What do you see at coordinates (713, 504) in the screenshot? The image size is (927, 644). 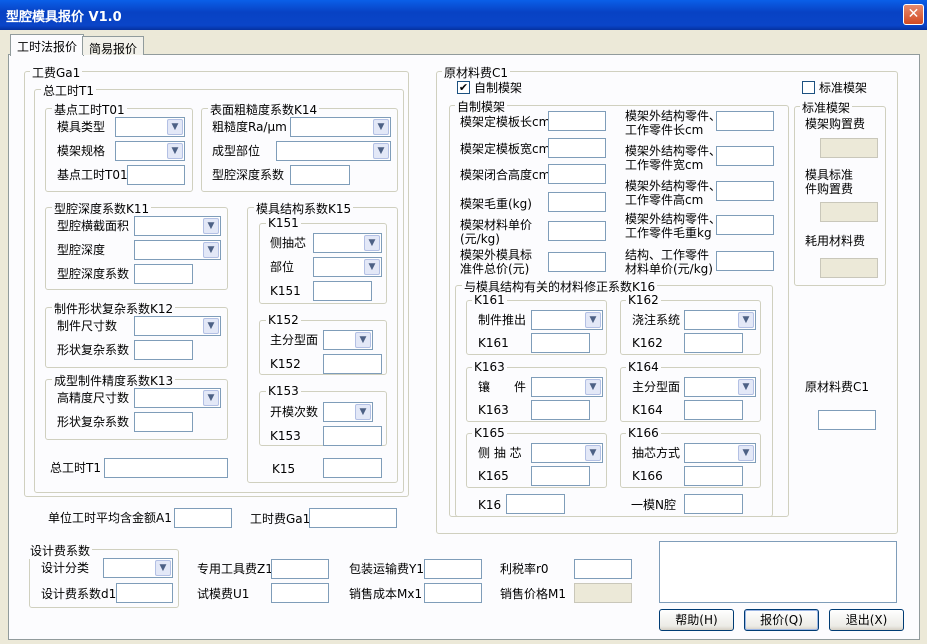 I see `cavity-count-input` at bounding box center [713, 504].